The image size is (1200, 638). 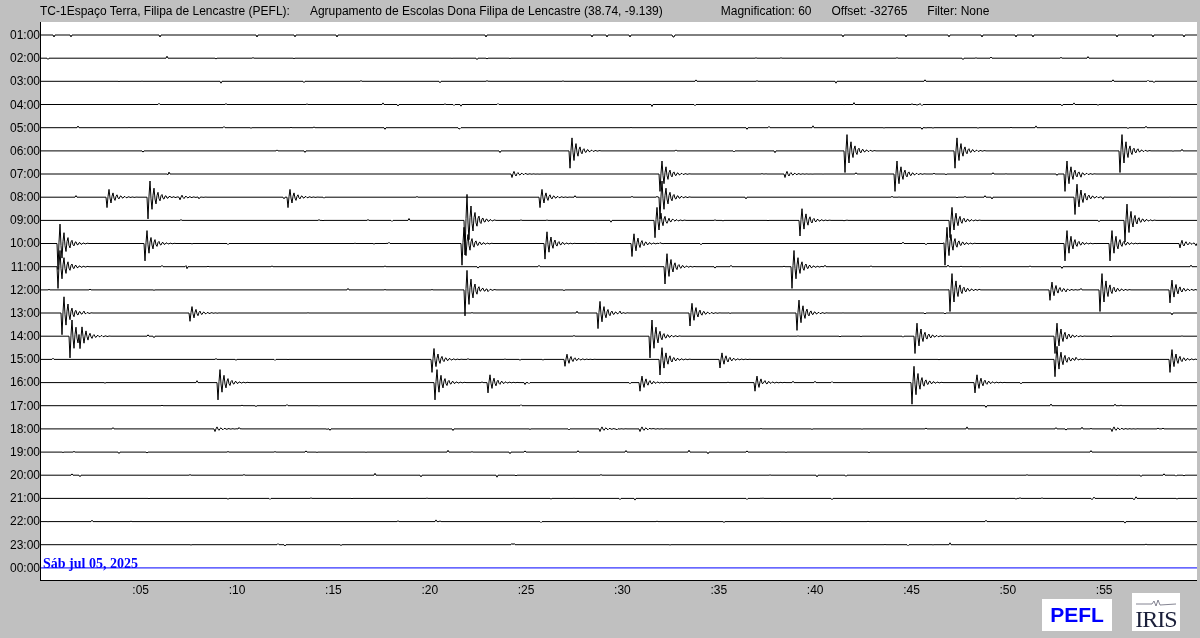 I want to click on hour-label: 05:00, so click(x=24, y=127).